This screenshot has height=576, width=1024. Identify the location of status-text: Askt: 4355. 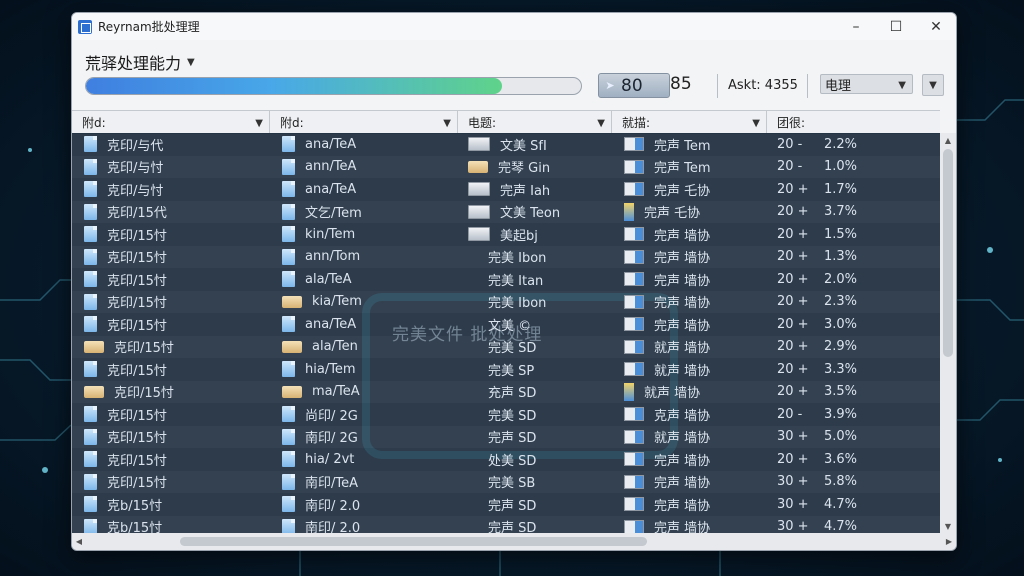
(763, 85).